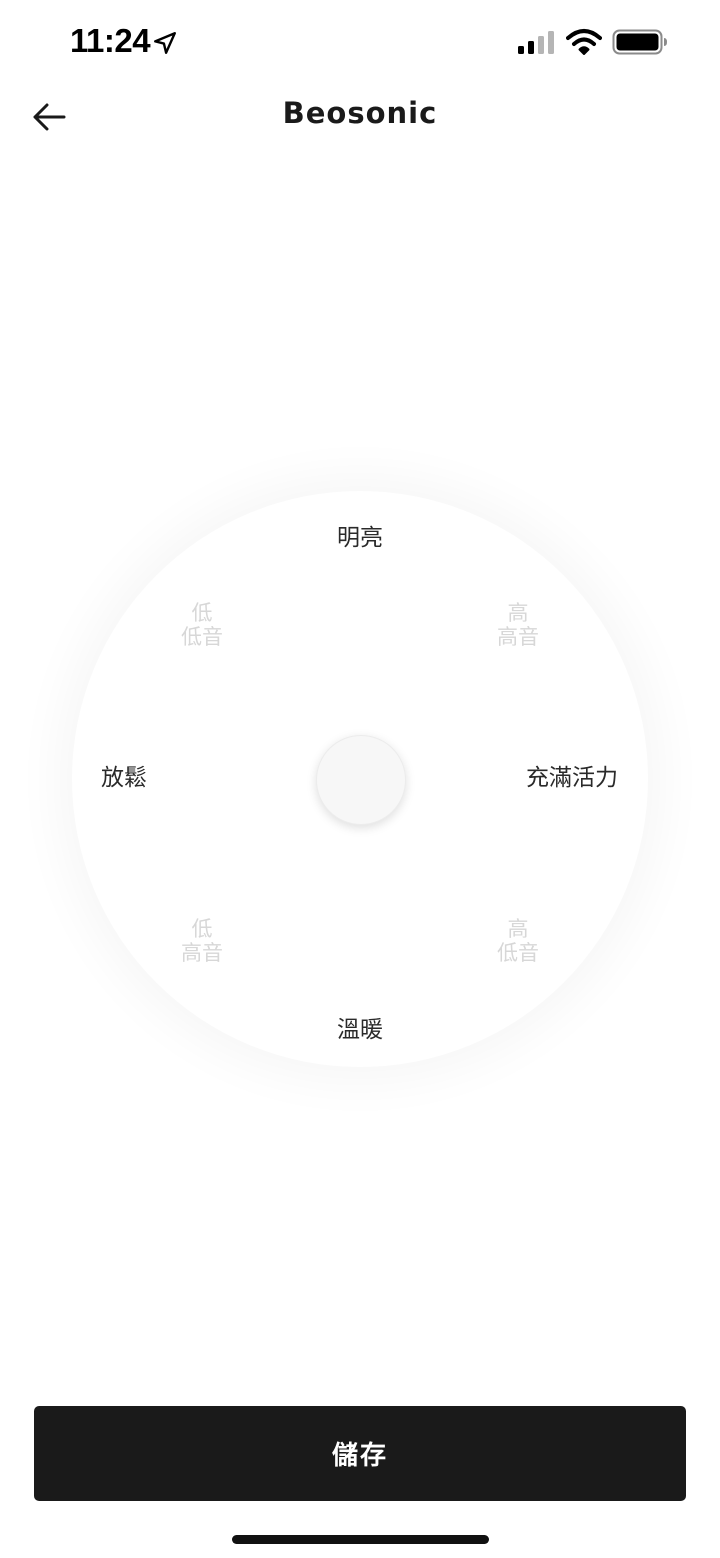 The width and height of the screenshot is (720, 1558). Describe the element at coordinates (584, 42) in the screenshot. I see `wifi-icon` at that location.